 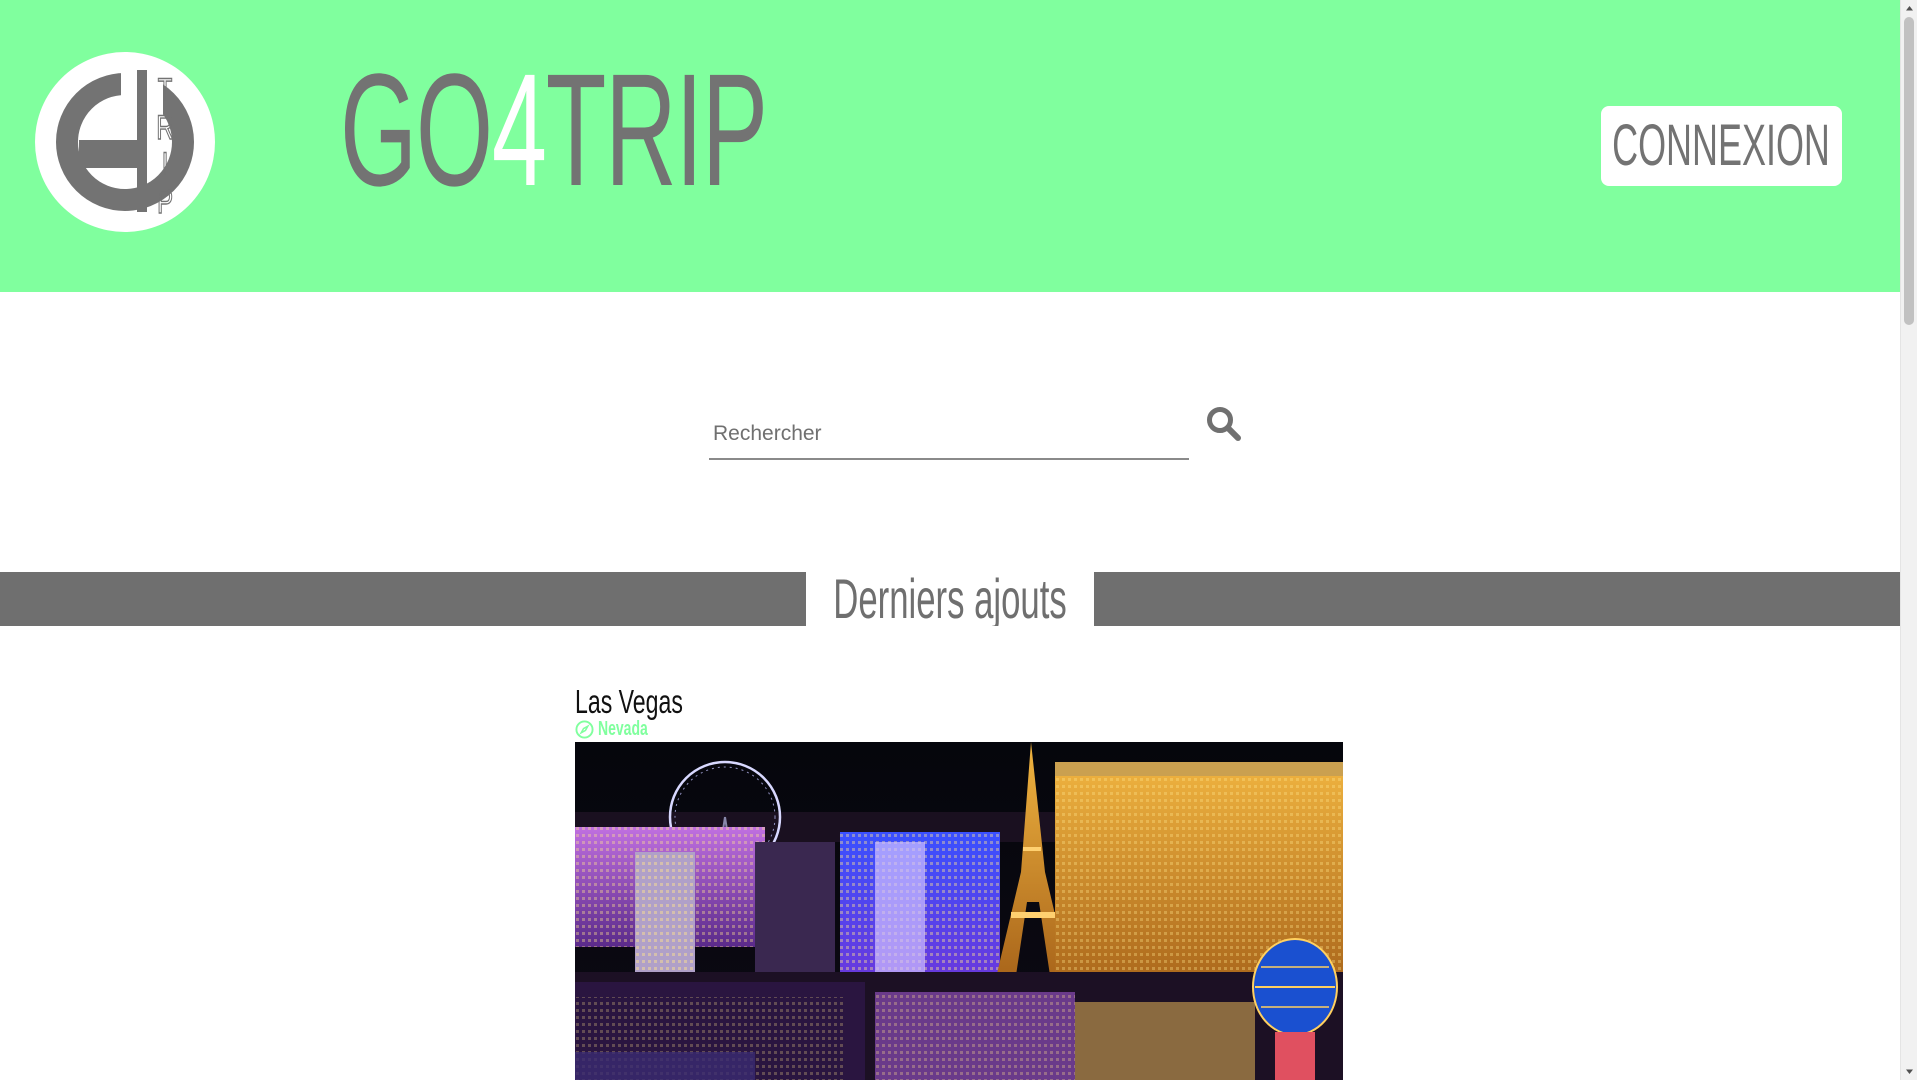 I want to click on site-title: GO4TRIP, so click(x=554, y=130).